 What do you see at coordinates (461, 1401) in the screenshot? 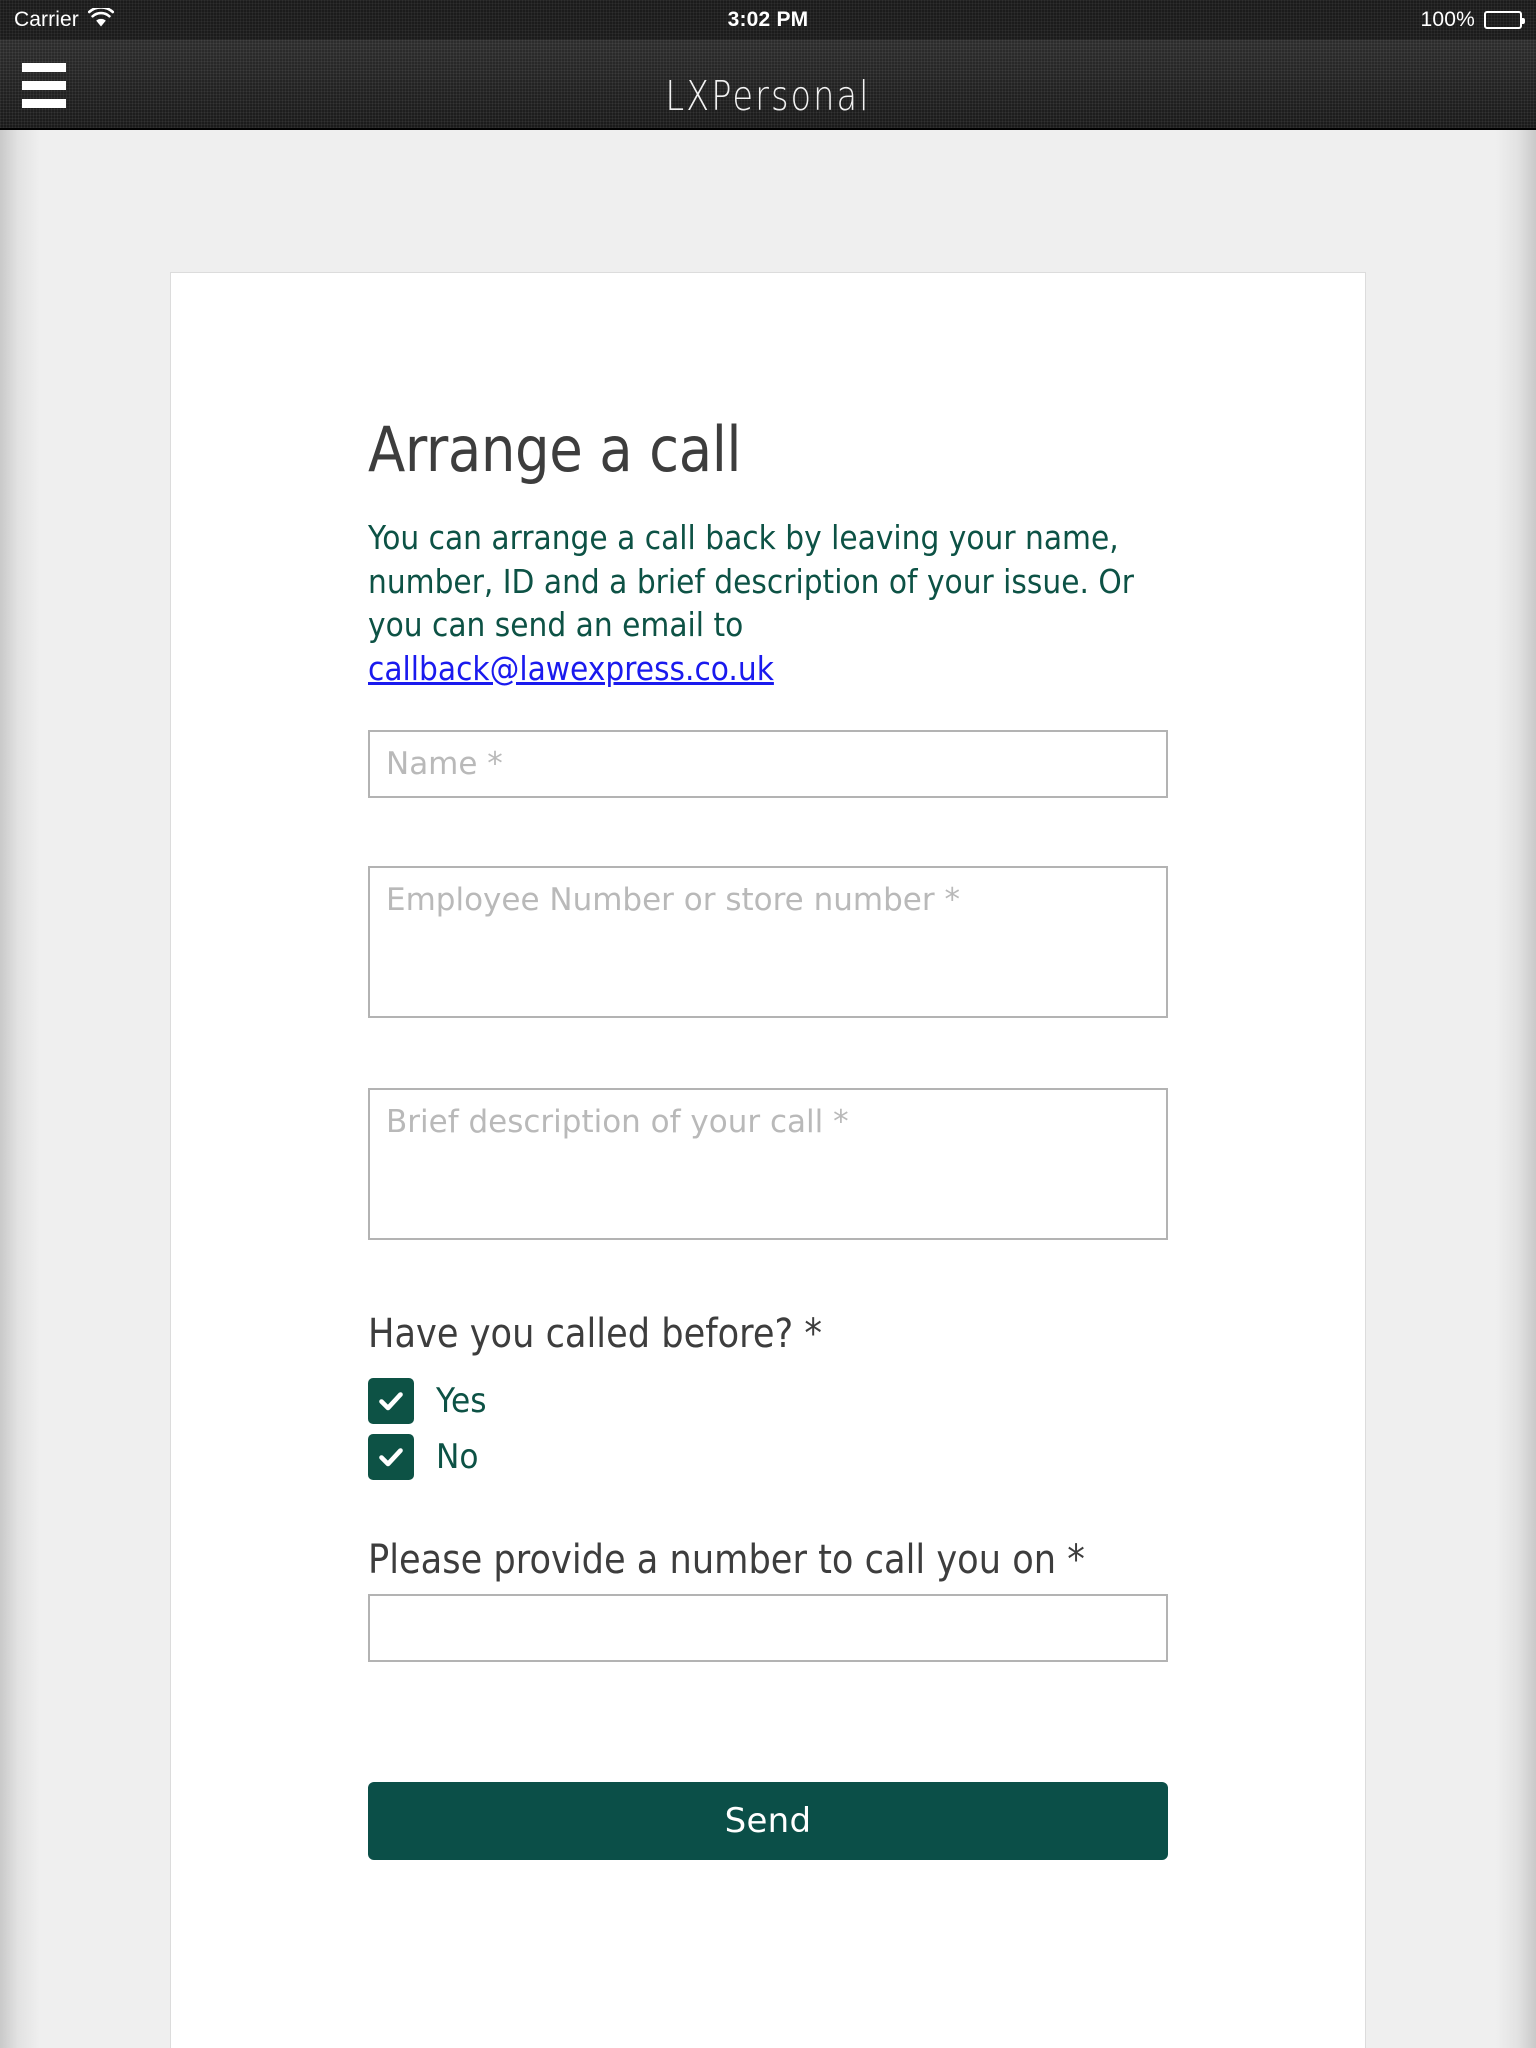
I see `option-yes-label: Yes` at bounding box center [461, 1401].